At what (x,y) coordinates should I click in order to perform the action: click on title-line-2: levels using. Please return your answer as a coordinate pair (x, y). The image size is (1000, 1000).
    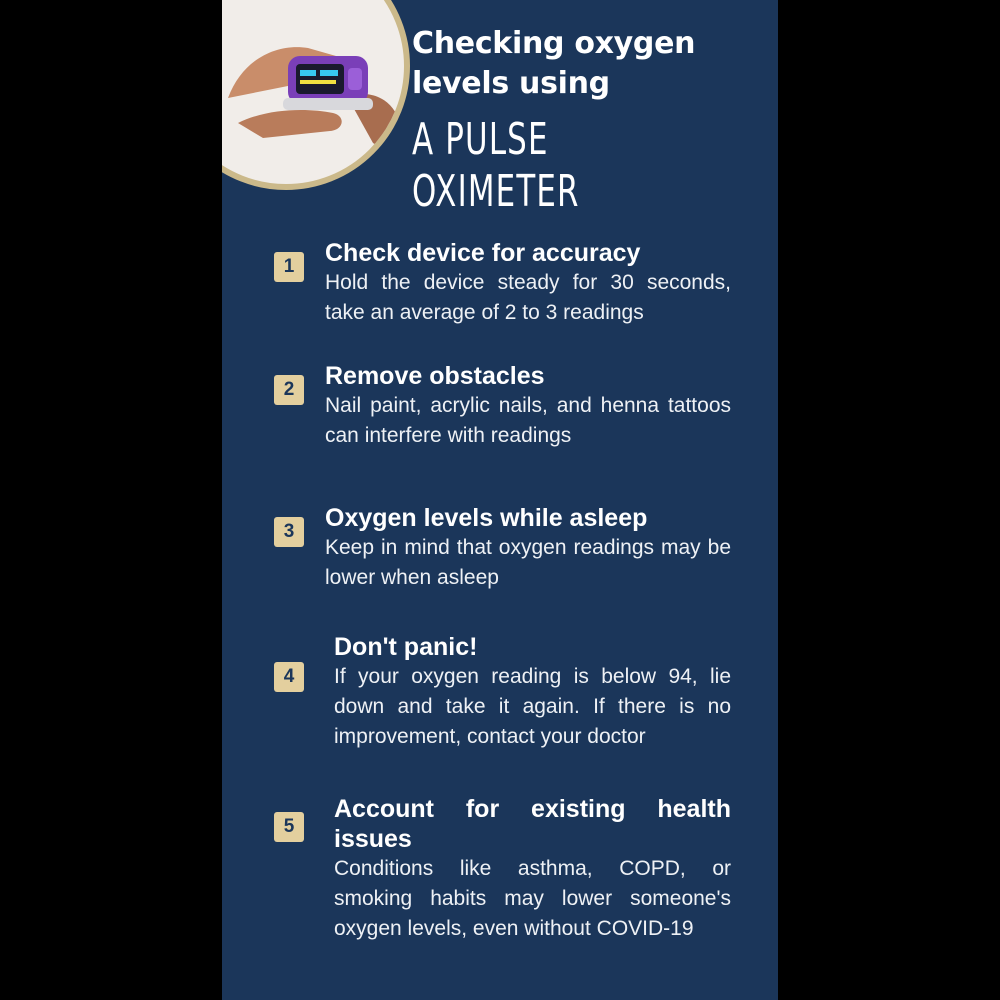
    Looking at the image, I should click on (511, 83).